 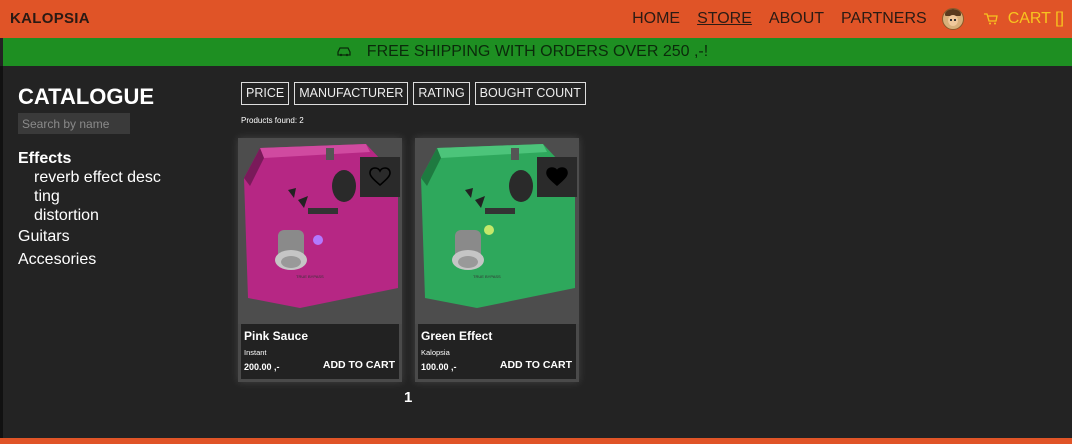 What do you see at coordinates (320, 351) in the screenshot?
I see `product-info: Pink Sauce Instant 200.00 ,- ADD TO CART` at bounding box center [320, 351].